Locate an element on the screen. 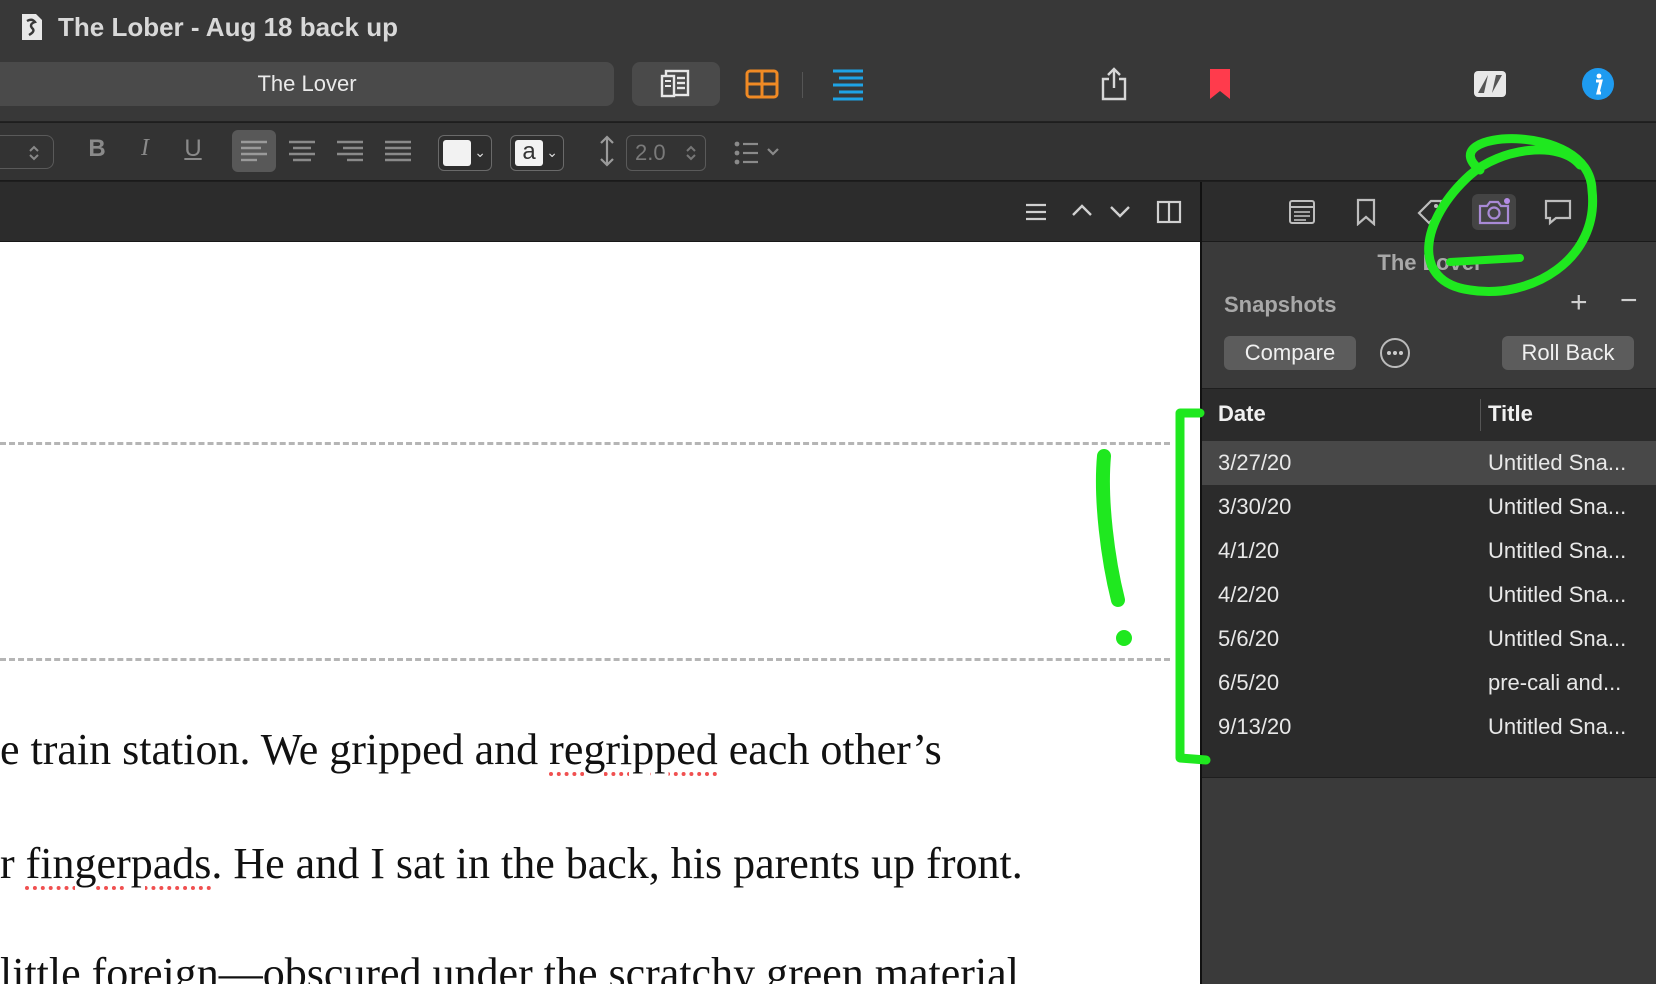  highlight-color-well: a ⌄ is located at coordinates (537, 153).